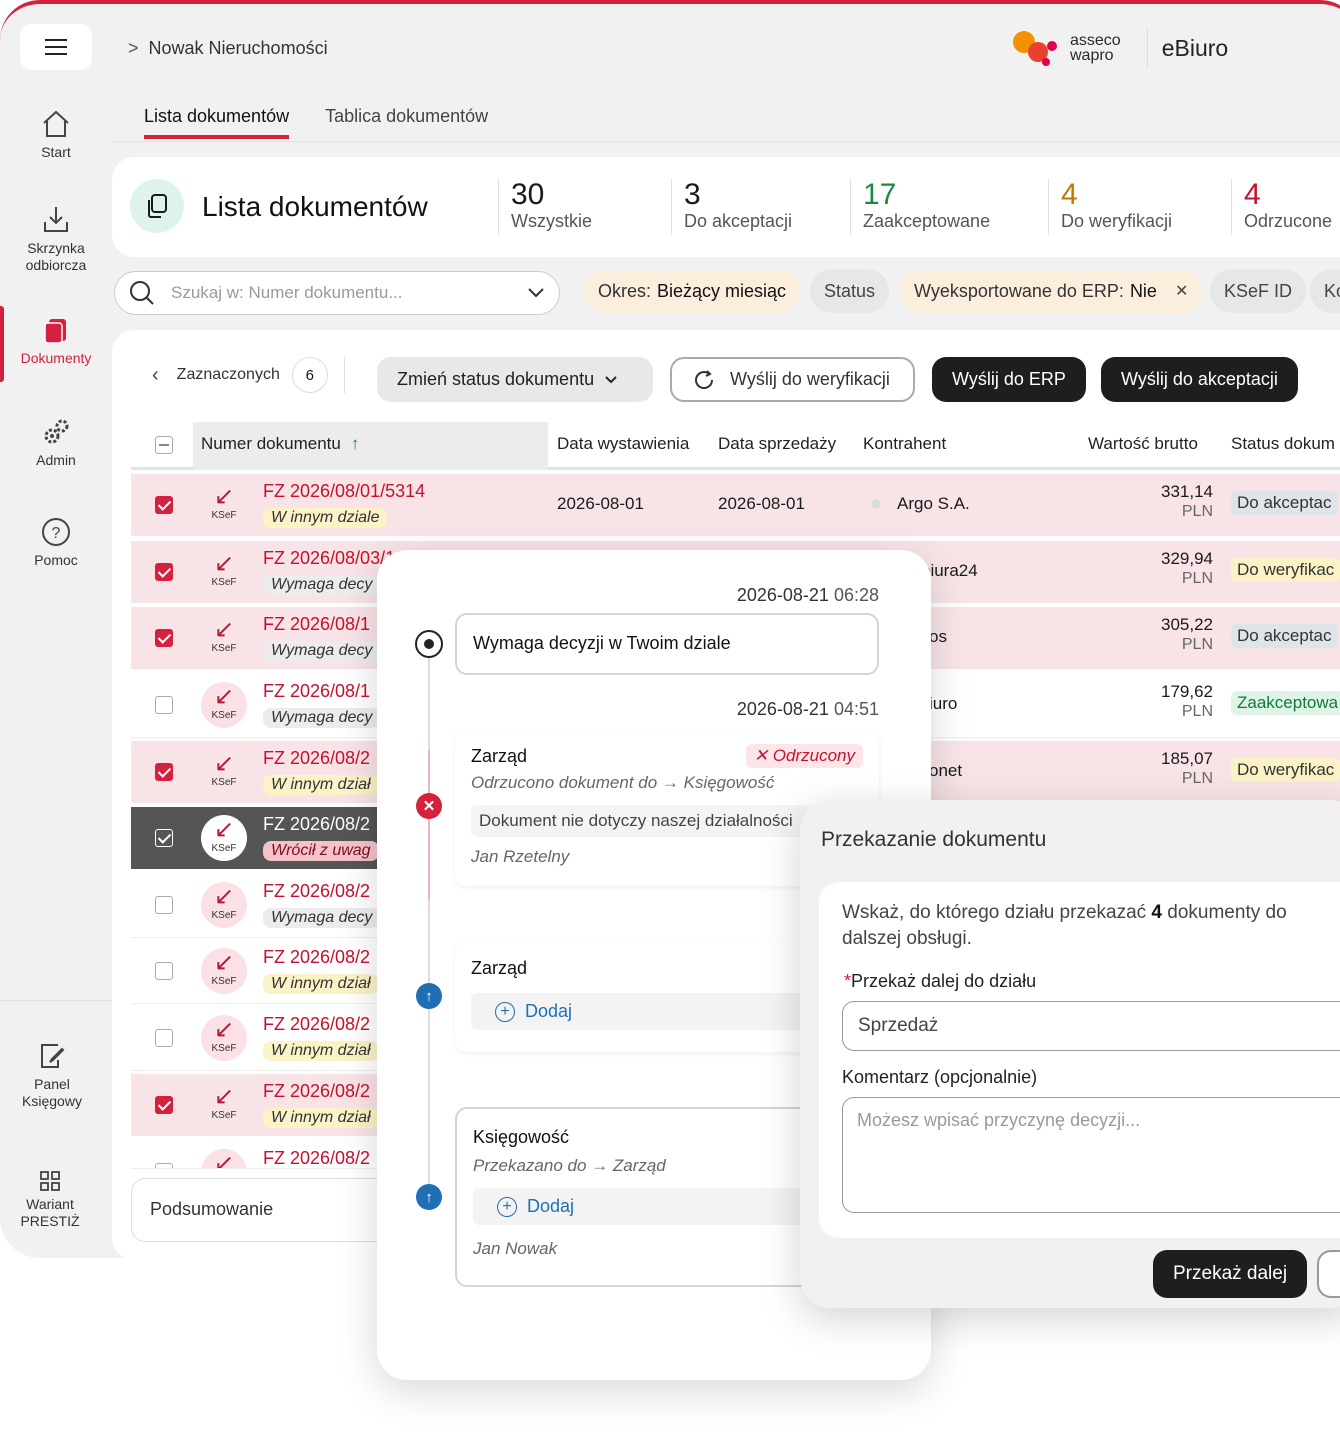 Image resolution: width=1340 pixels, height=1440 pixels. I want to click on filter-more: Ko, so click(1325, 291).